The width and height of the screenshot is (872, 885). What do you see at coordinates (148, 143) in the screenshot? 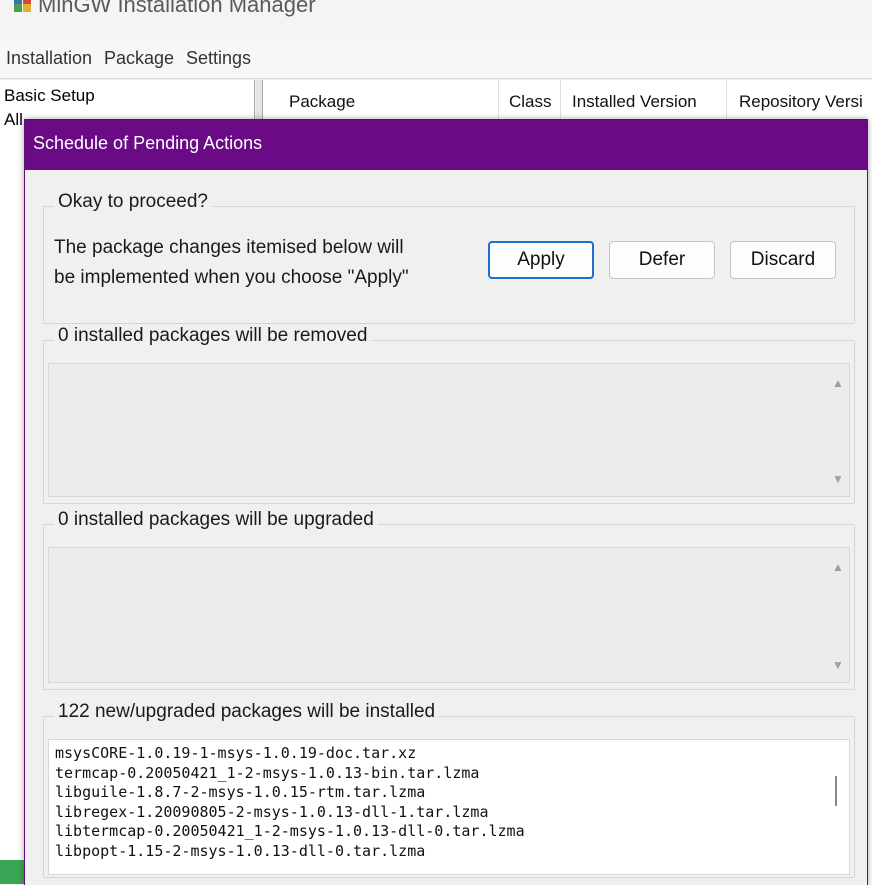
I see `dialog-title: Schedule of Pending Actions` at bounding box center [148, 143].